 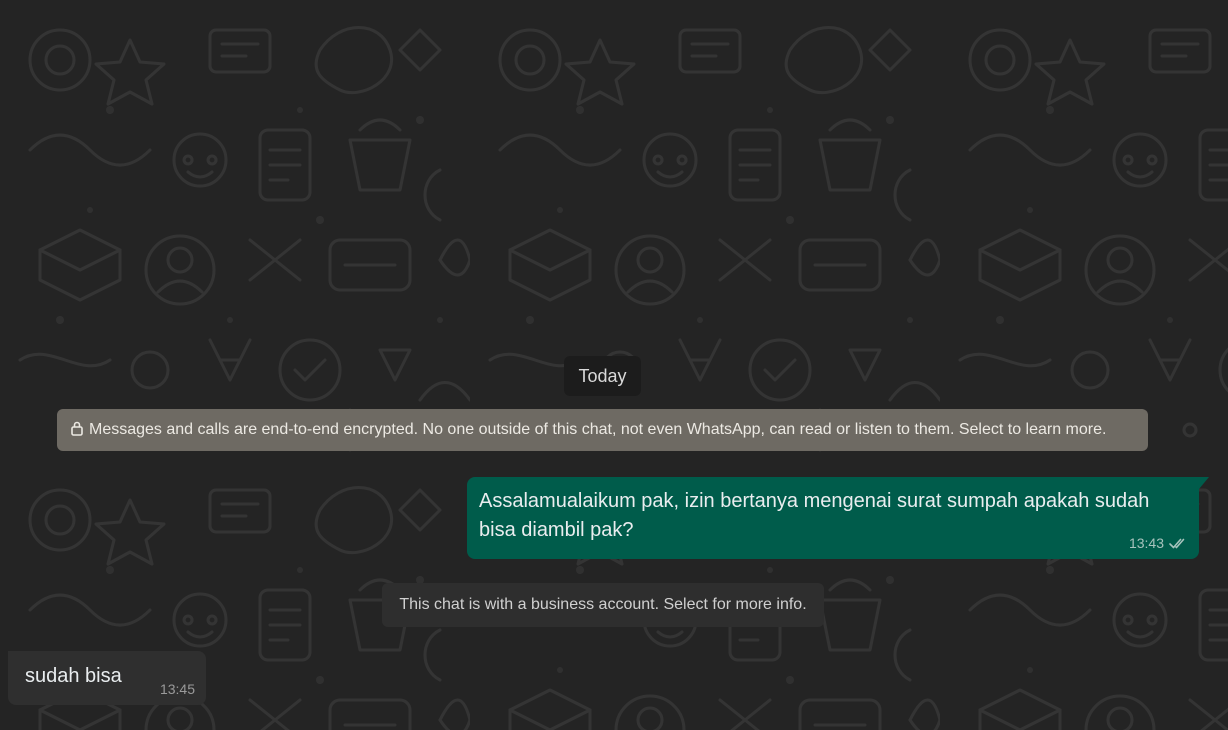 What do you see at coordinates (1146, 543) in the screenshot?
I see `message-time: 13:43` at bounding box center [1146, 543].